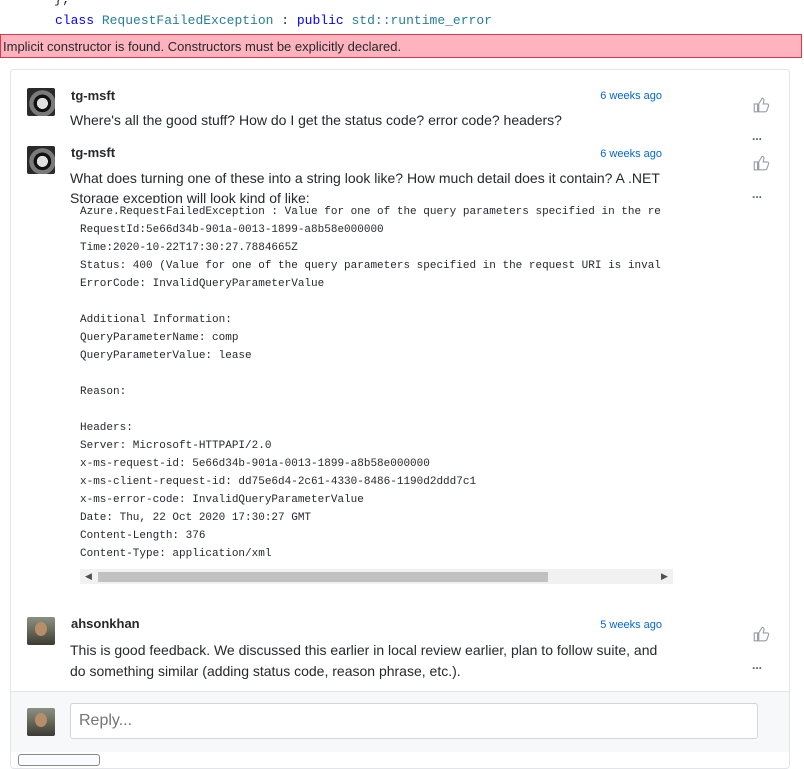 Image resolution: width=804 pixels, height=769 pixels. What do you see at coordinates (187, 20) in the screenshot?
I see `code-class-name: RequestFailedException` at bounding box center [187, 20].